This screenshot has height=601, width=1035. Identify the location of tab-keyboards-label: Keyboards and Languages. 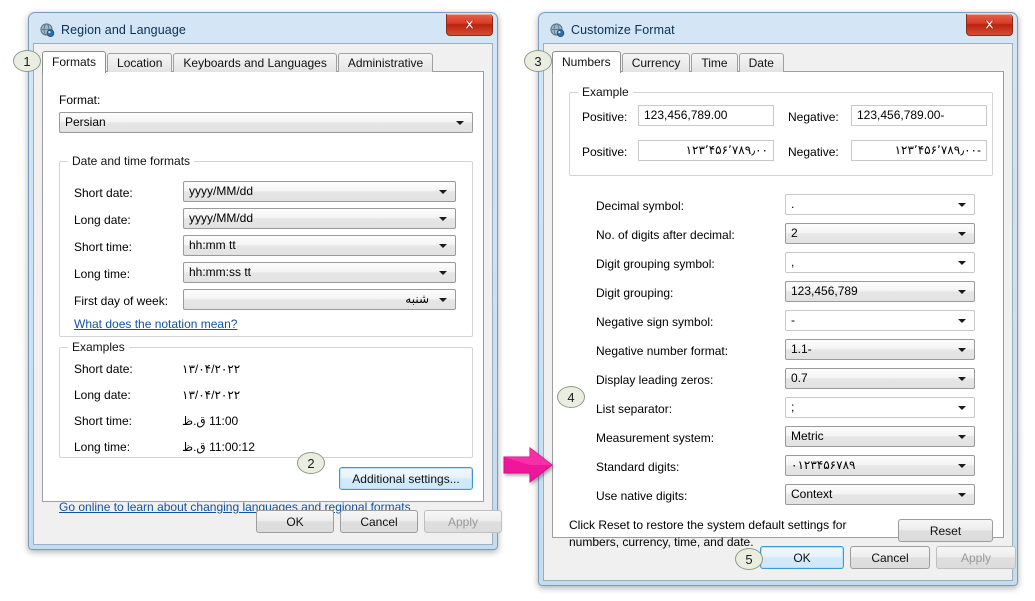
(255, 63).